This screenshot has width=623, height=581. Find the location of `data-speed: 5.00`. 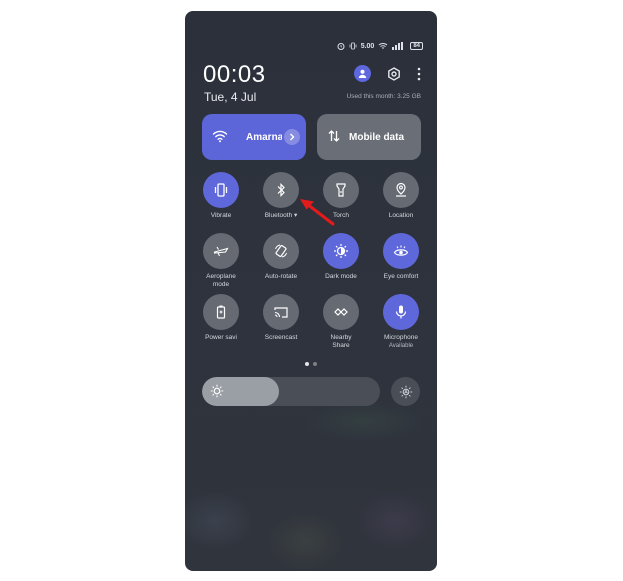

data-speed: 5.00 is located at coordinates (367, 46).